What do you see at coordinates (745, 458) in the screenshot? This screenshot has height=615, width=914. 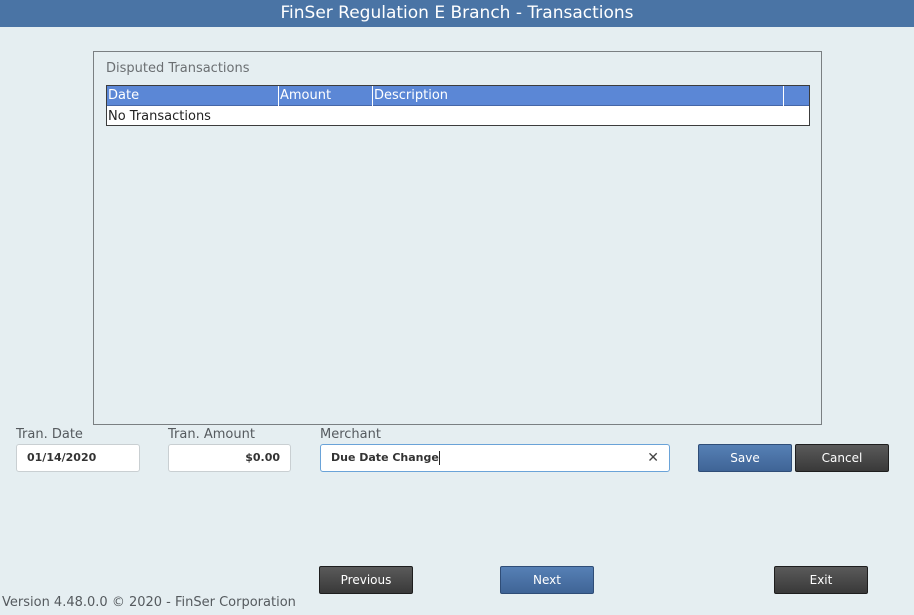 I see `save-button: Save` at bounding box center [745, 458].